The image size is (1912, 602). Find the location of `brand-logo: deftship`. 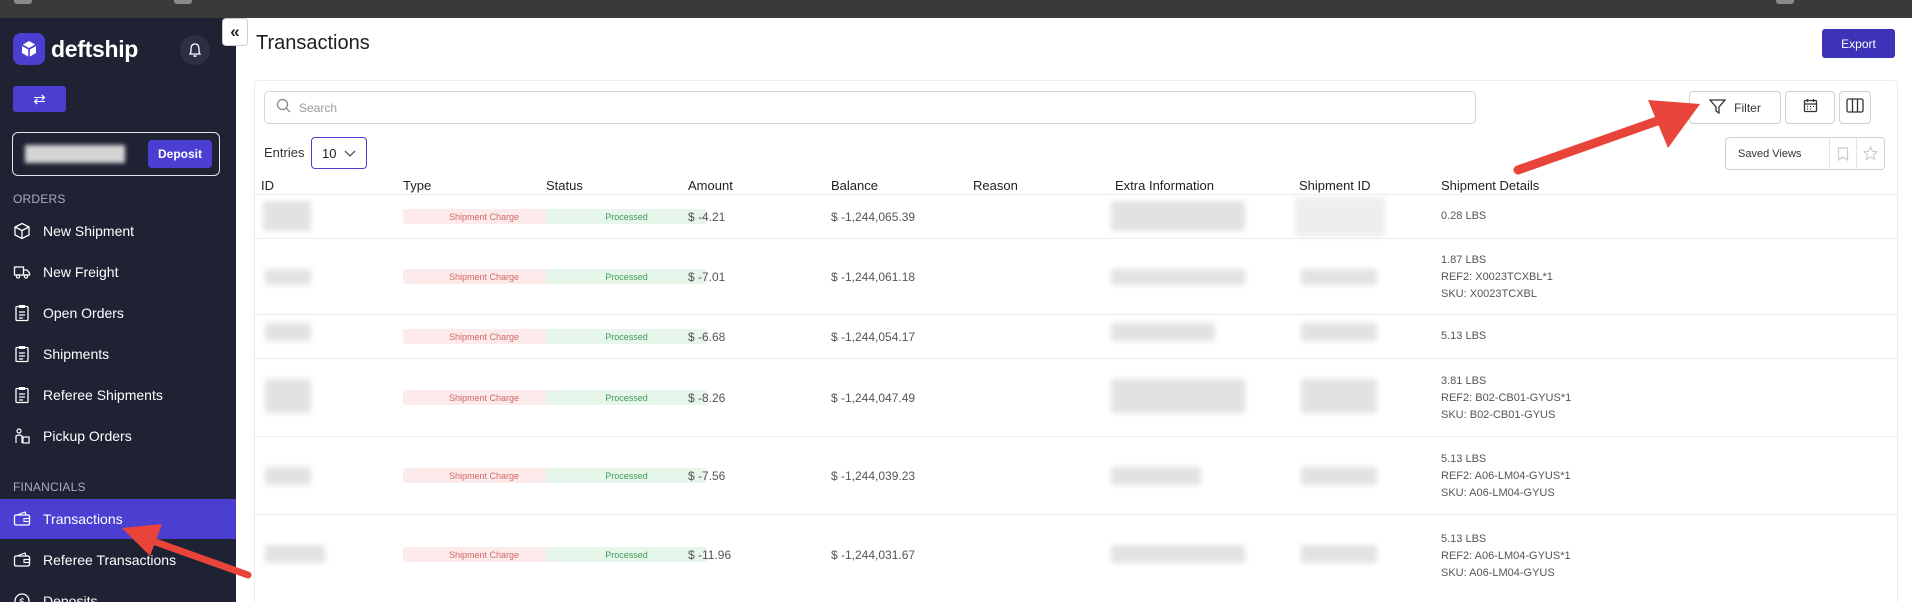

brand-logo: deftship is located at coordinates (75, 49).